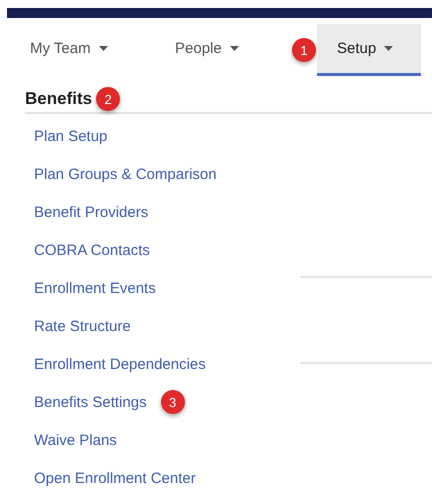 This screenshot has height=489, width=432. I want to click on step-badge: 2, so click(108, 99).